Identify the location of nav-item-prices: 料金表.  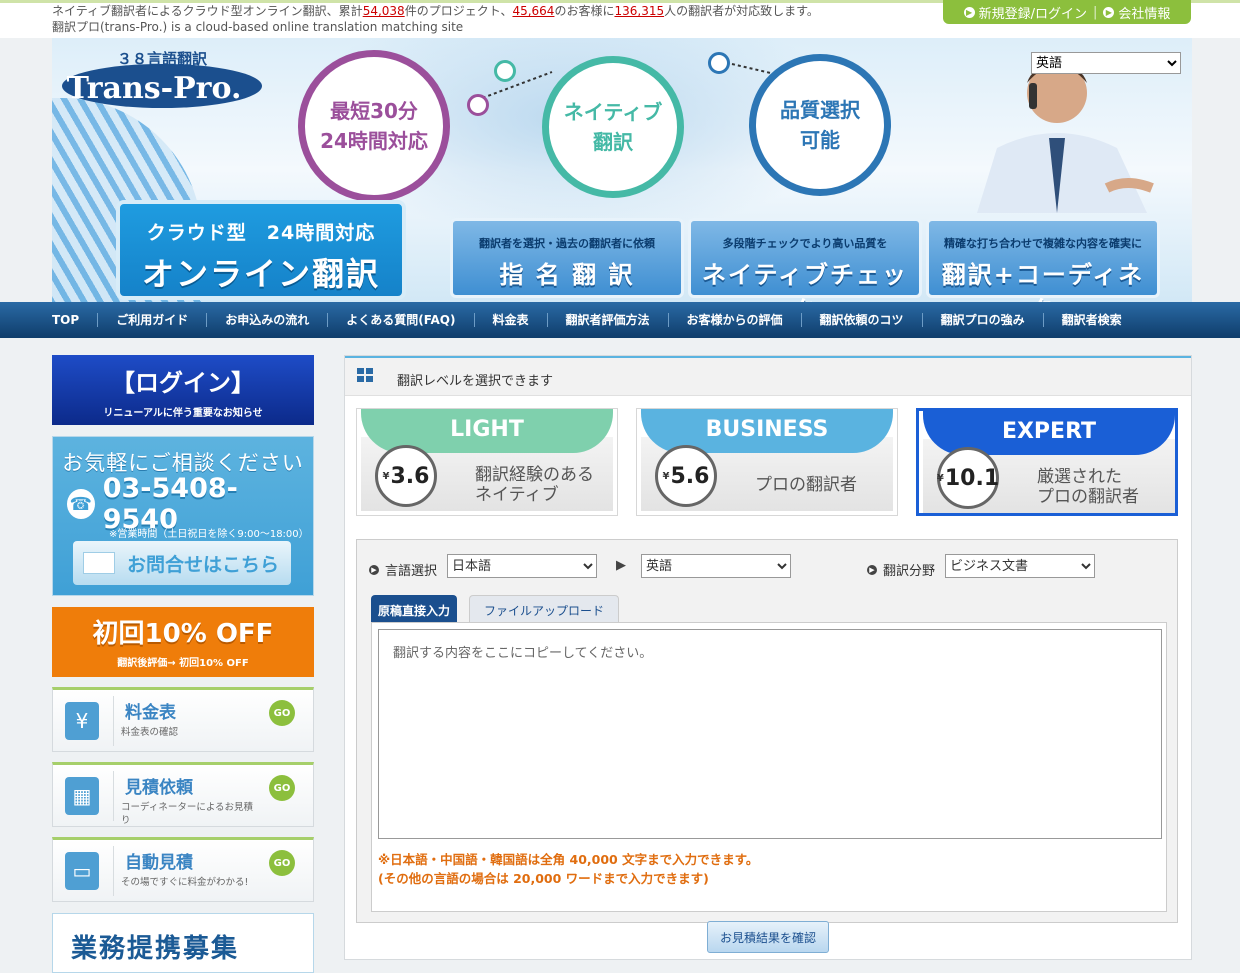
(511, 320).